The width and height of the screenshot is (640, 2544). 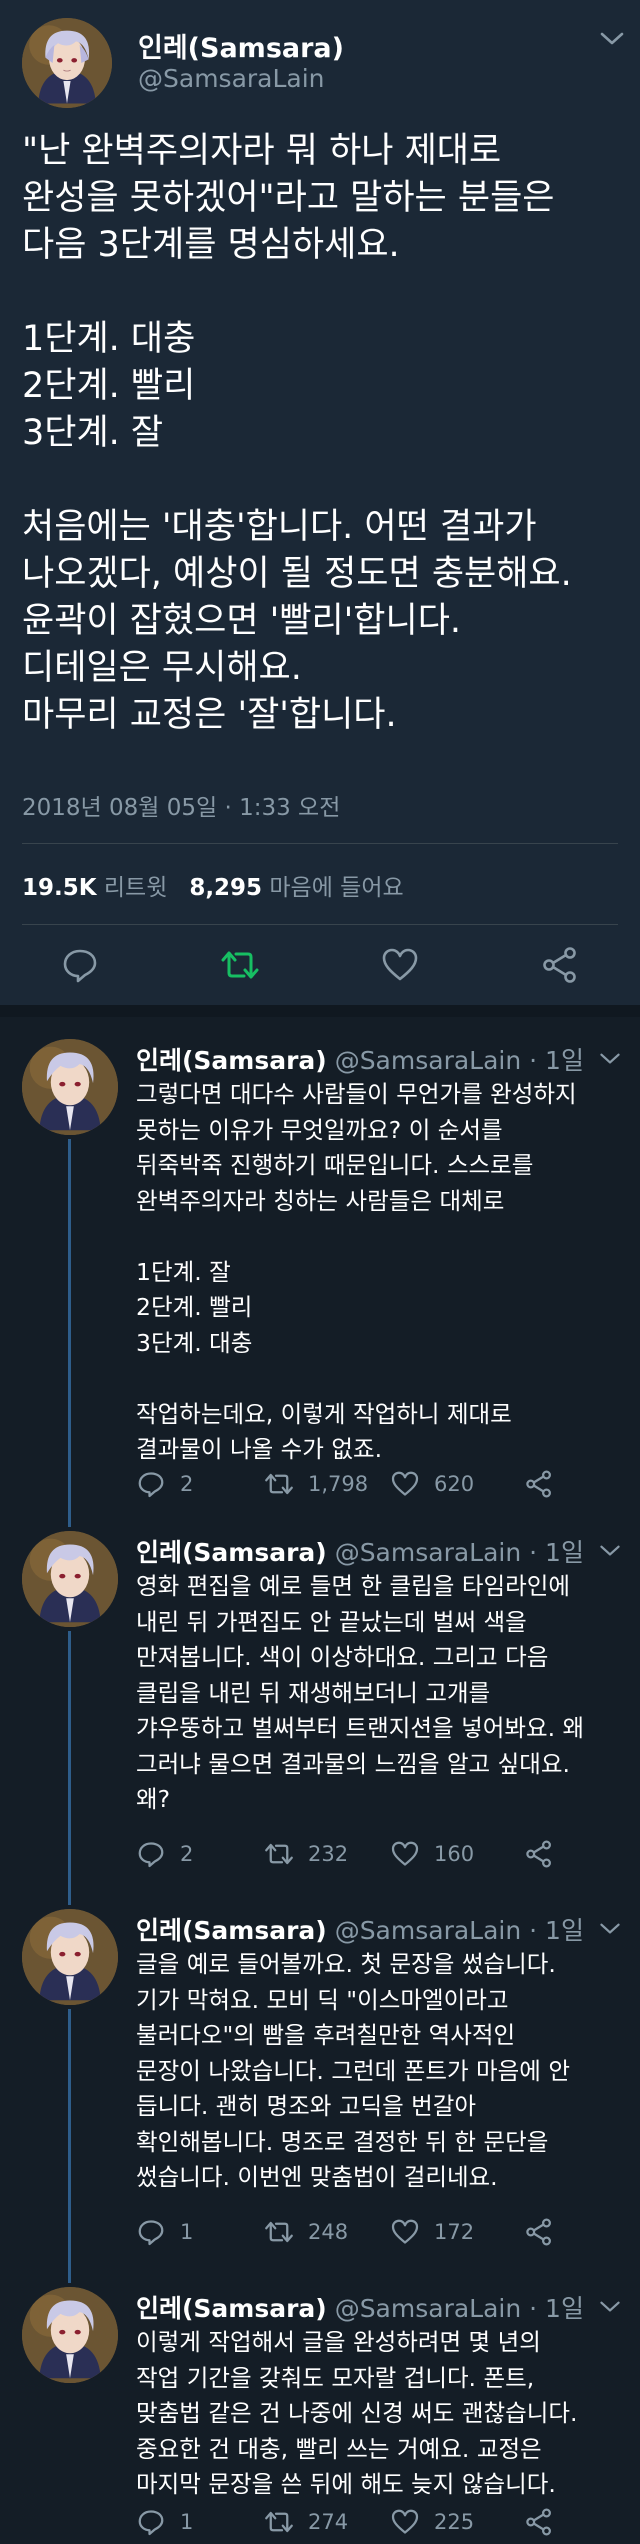 What do you see at coordinates (353, 2070) in the screenshot?
I see `reply-text-line: 문장이 나왔습니다. 그런데 폰트가 마음에 안` at bounding box center [353, 2070].